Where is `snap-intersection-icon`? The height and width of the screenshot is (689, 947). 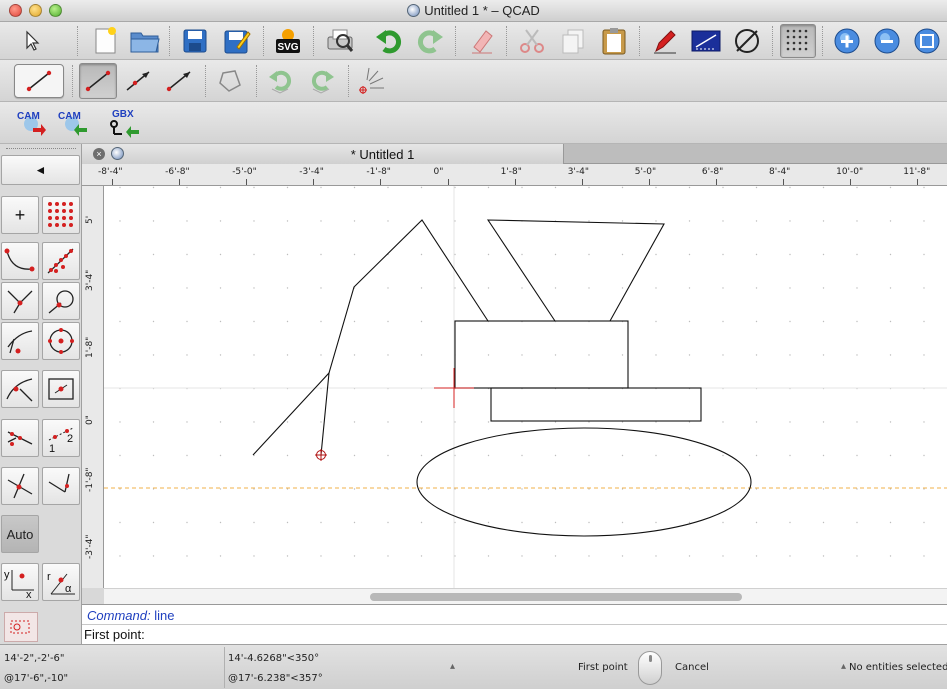 snap-intersection-icon is located at coordinates (20, 302).